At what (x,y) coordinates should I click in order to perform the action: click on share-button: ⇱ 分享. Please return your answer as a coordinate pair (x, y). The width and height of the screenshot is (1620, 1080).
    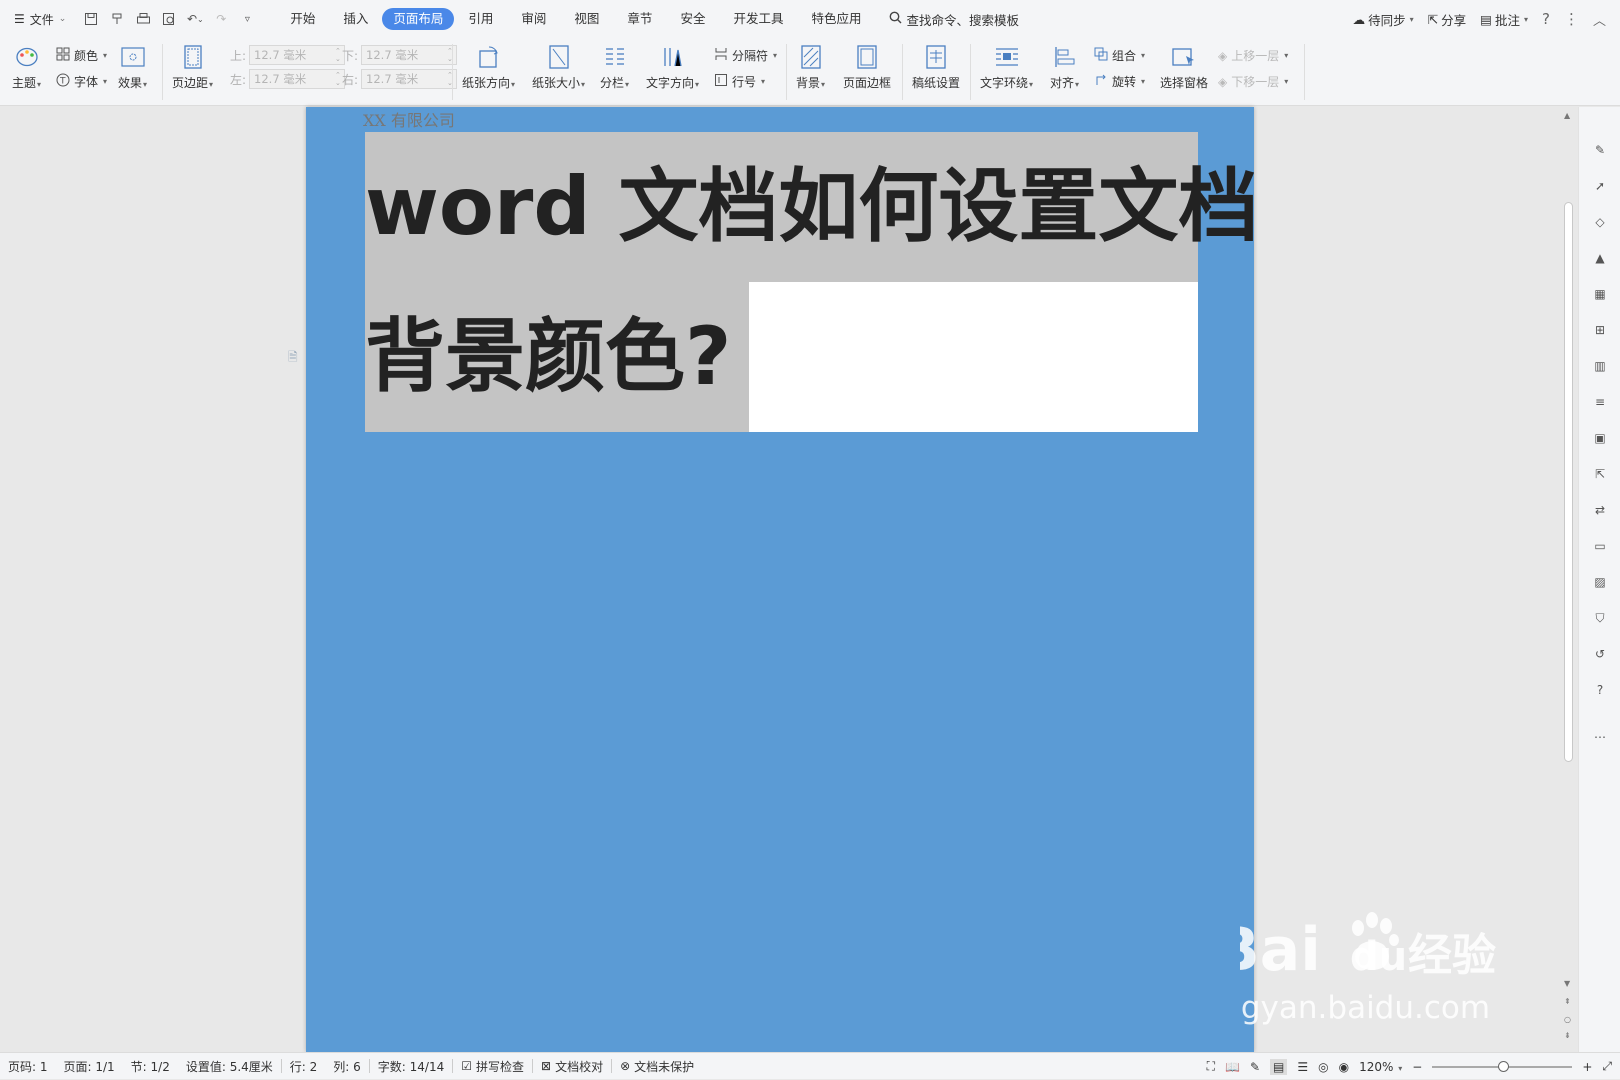
    Looking at the image, I should click on (1447, 19).